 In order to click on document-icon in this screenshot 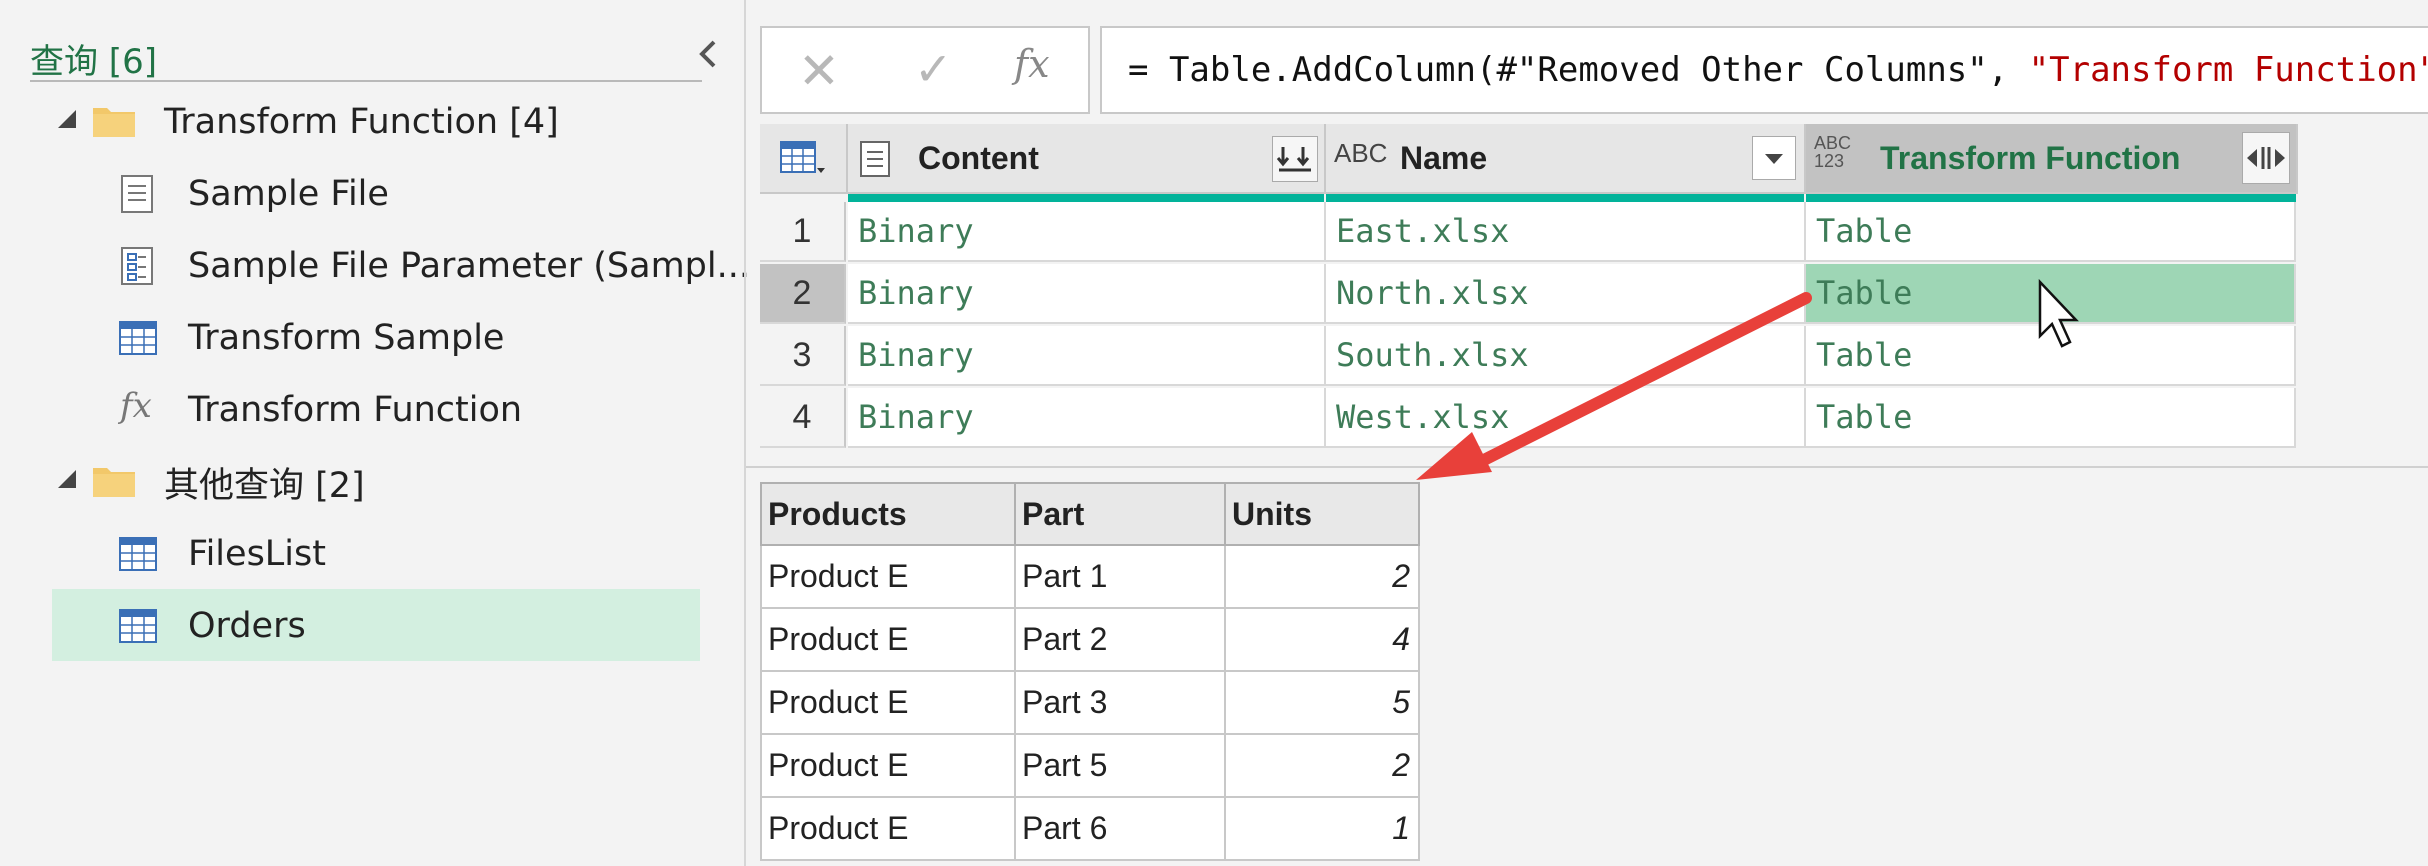, I will do `click(137, 194)`.